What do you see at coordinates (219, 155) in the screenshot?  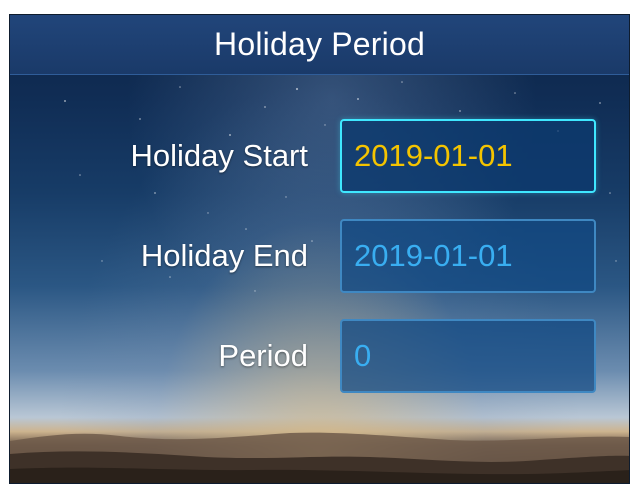 I see `holiday-start-label: Holiday Start` at bounding box center [219, 155].